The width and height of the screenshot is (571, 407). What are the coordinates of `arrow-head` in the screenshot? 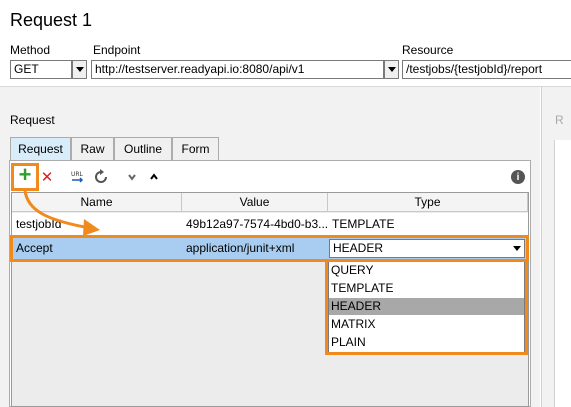 It's located at (91, 227).